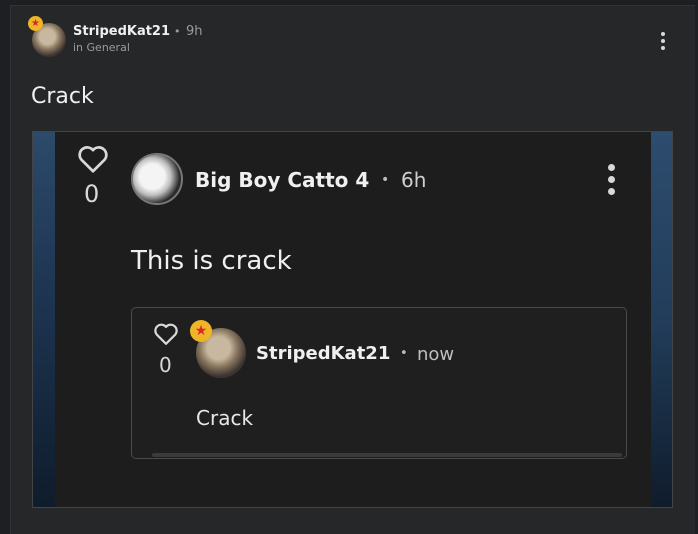 The width and height of the screenshot is (698, 534). What do you see at coordinates (201, 331) in the screenshot?
I see `reply-star-badge-icon: ★` at bounding box center [201, 331].